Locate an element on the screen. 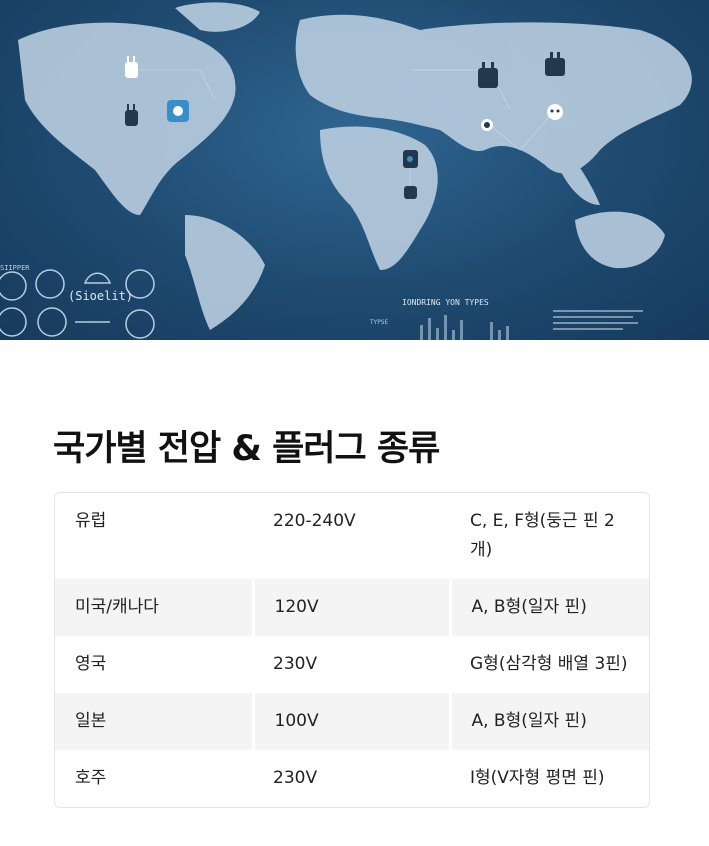  plug-type-c-icon is located at coordinates (178, 111).